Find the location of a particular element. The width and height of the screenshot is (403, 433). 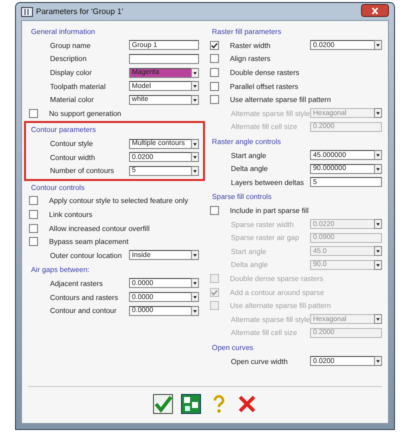

close-button is located at coordinates (375, 10).